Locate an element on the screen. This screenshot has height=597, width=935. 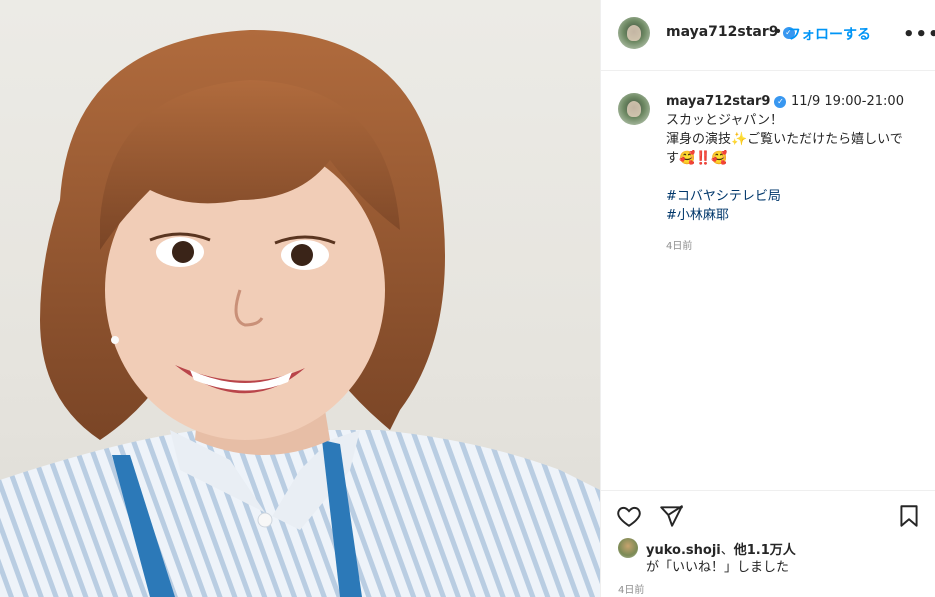
caption-username: maya712star9 ✓ is located at coordinates (728, 101).